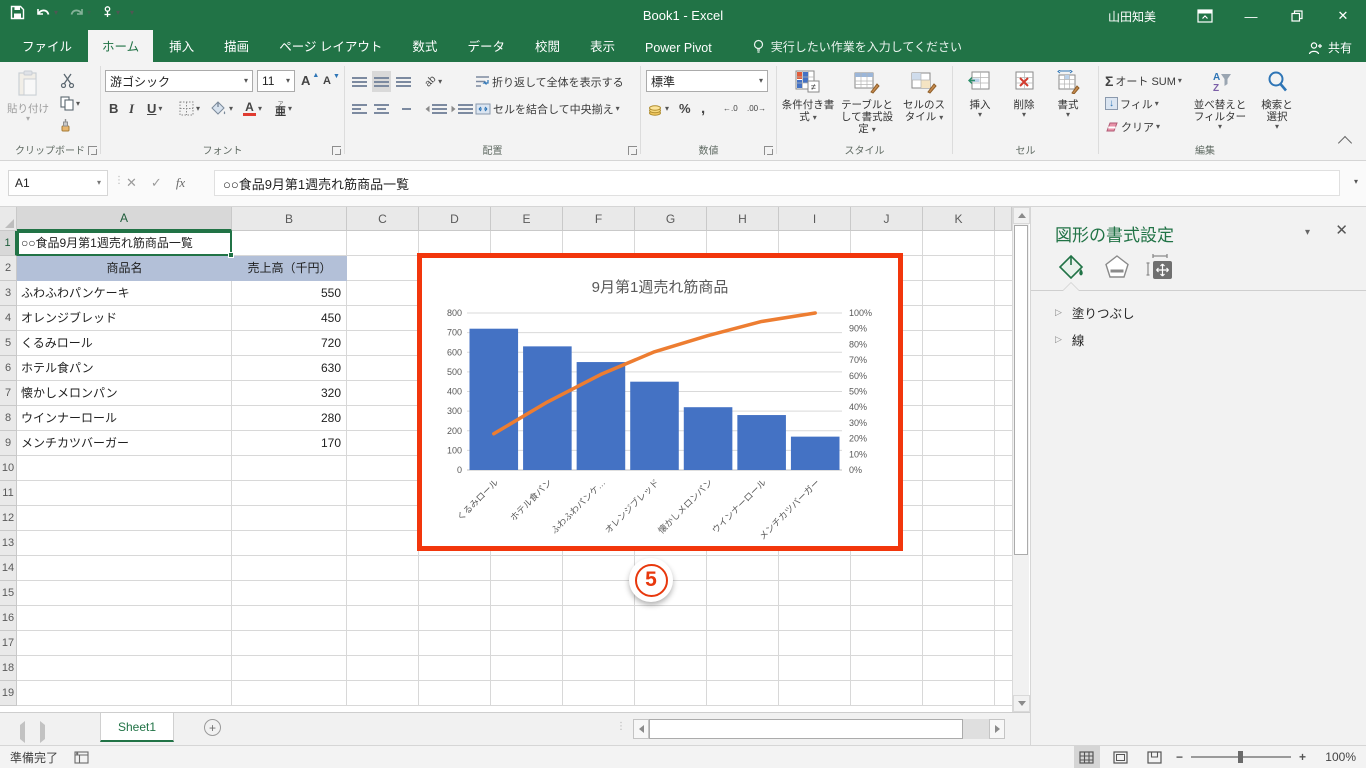 The width and height of the screenshot is (1366, 768). What do you see at coordinates (777, 183) in the screenshot?
I see `formula-input: ○○食品9月第1週売れ筋商品一覧` at bounding box center [777, 183].